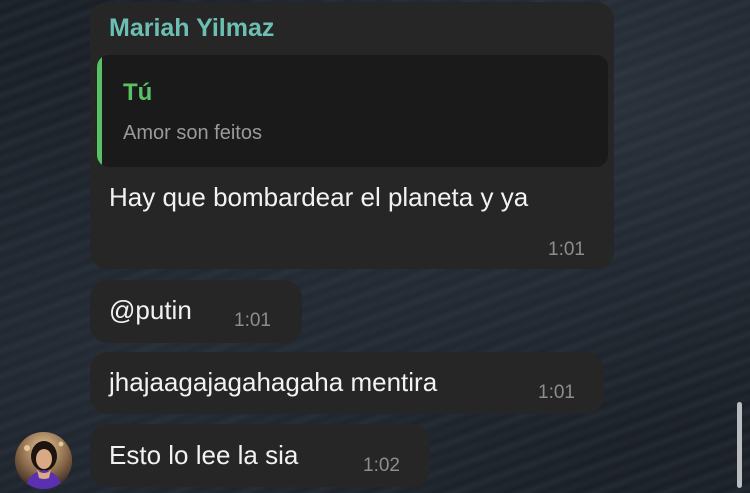  Describe the element at coordinates (739, 445) in the screenshot. I see `scrollbar` at that location.